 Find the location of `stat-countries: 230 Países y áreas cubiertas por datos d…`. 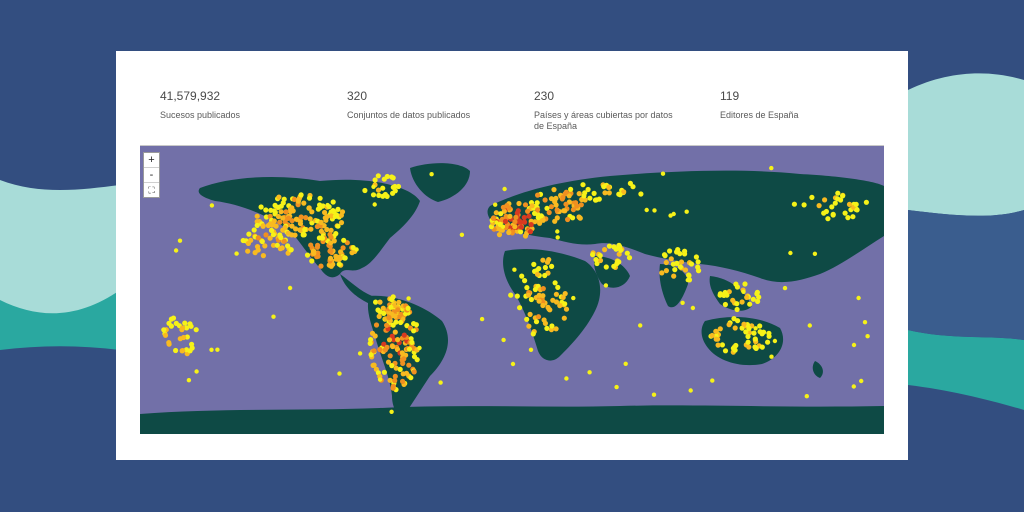

stat-countries: 230 Países y áreas cubiertas por datos d… is located at coordinates (609, 110).